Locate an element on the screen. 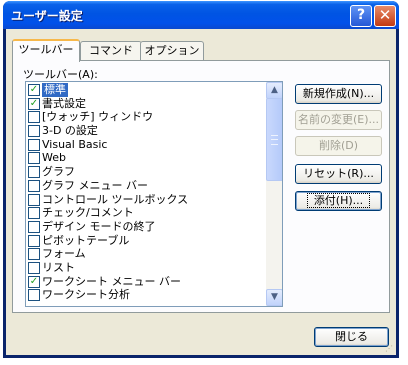 Image resolution: width=408 pixels, height=365 pixels. help-button: ? is located at coordinates (361, 16).